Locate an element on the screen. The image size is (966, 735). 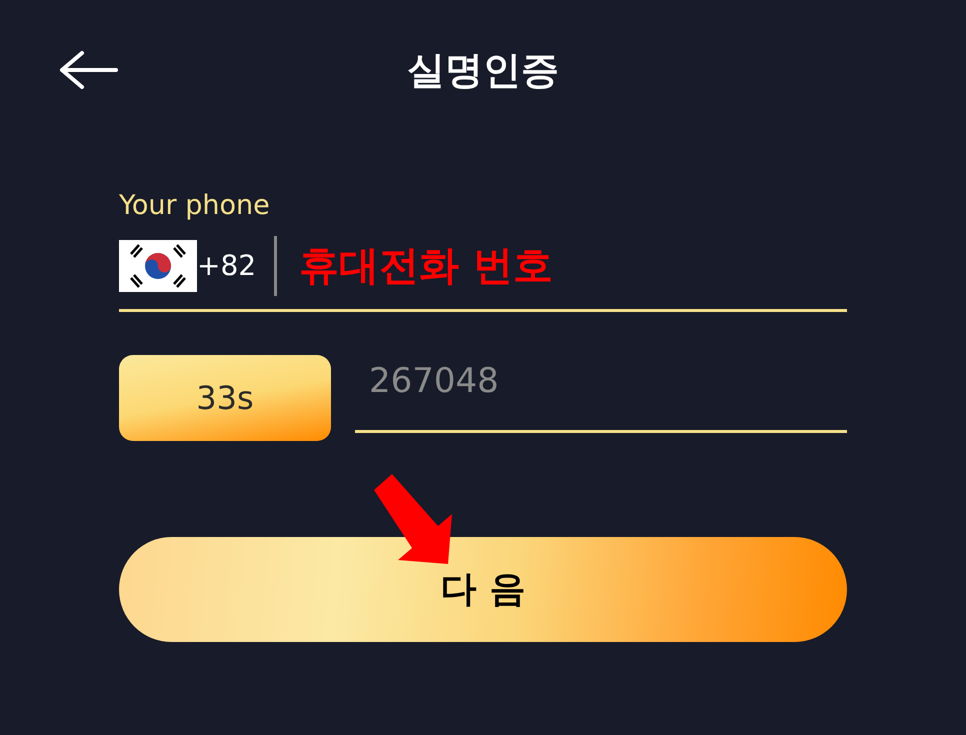
countdown-button: 33s is located at coordinates (225, 398).